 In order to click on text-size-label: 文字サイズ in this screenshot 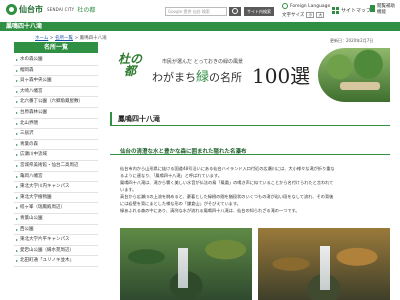, I will do `click(293, 15)`.